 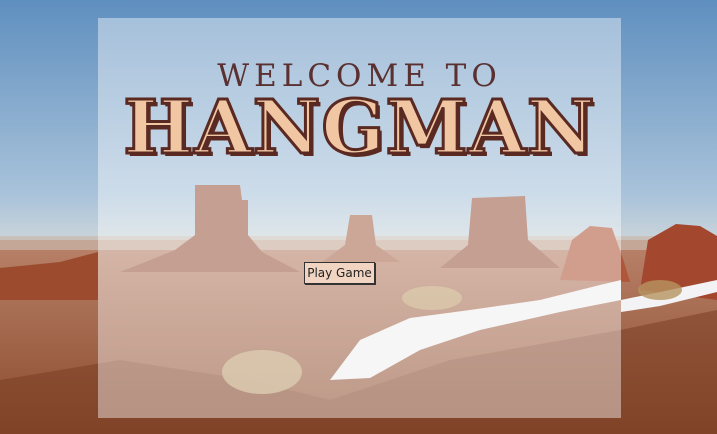 What do you see at coordinates (339, 273) in the screenshot?
I see `play-game-button: Play Game` at bounding box center [339, 273].